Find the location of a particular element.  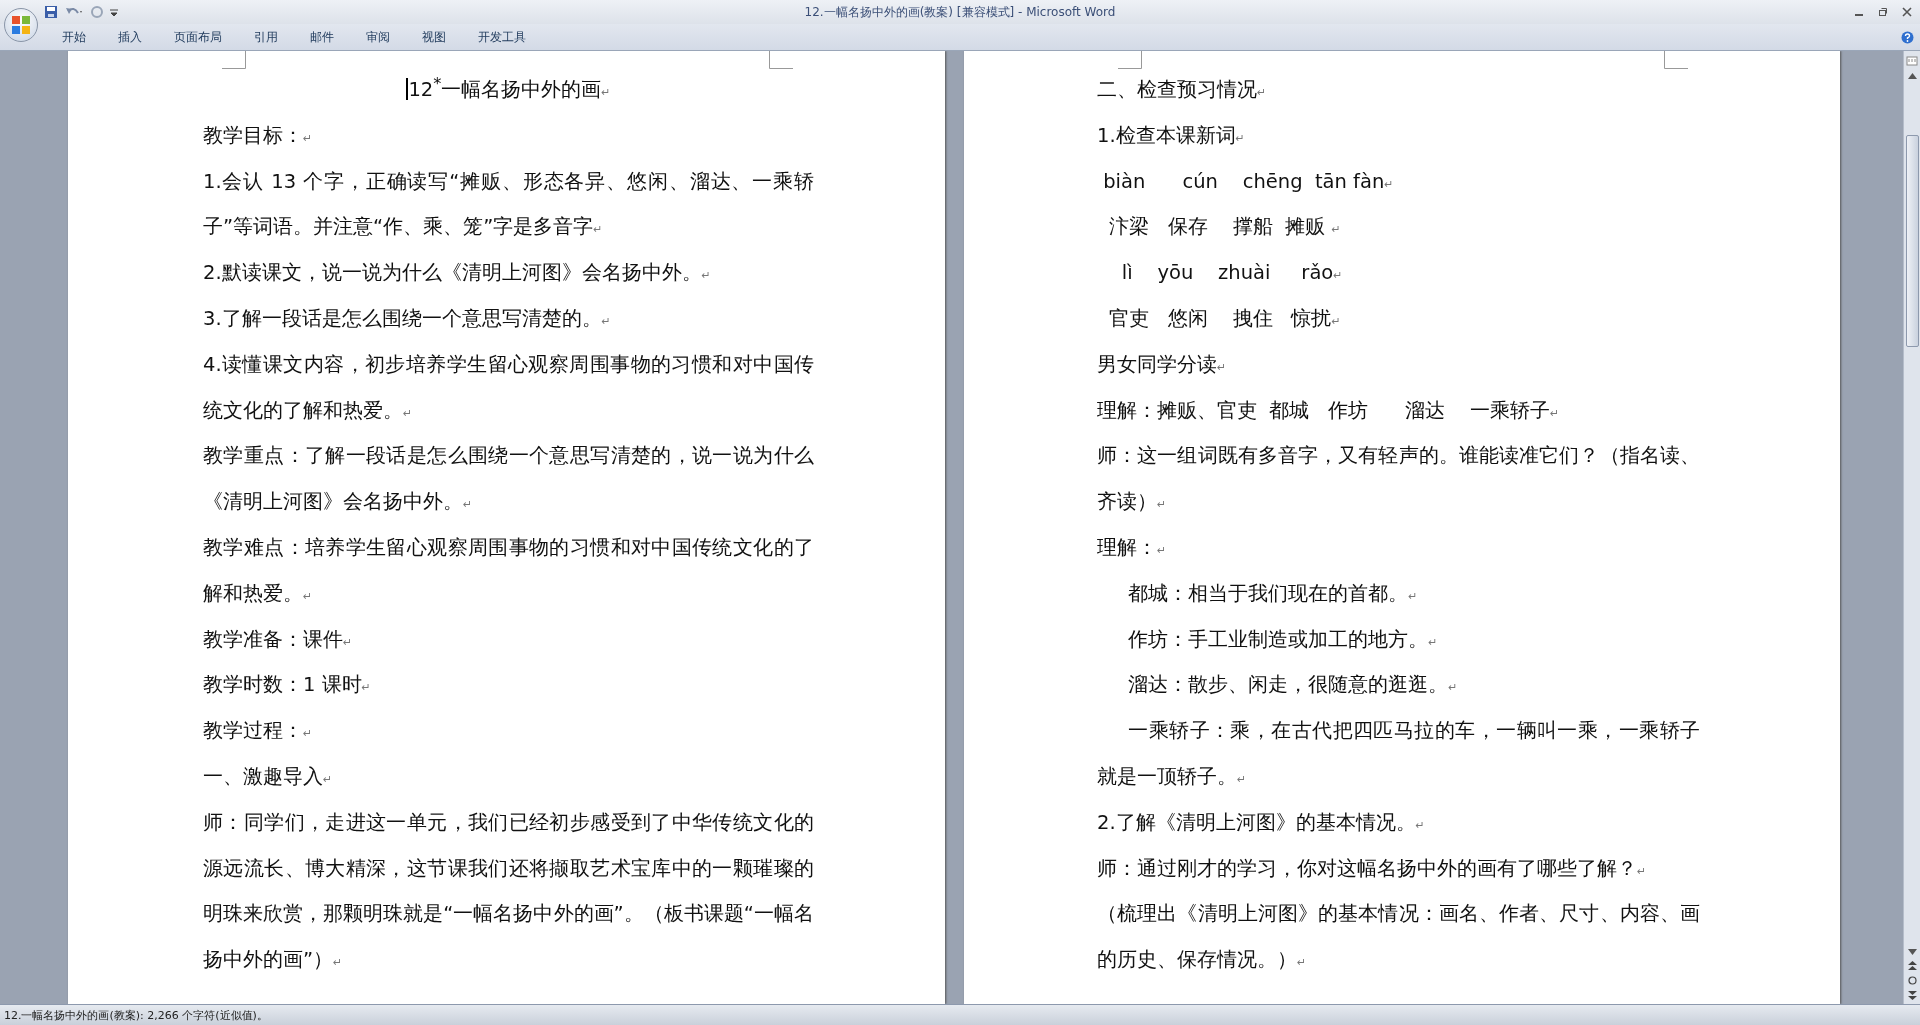

paragraph: 一、激趣导入↵ is located at coordinates (268, 776).